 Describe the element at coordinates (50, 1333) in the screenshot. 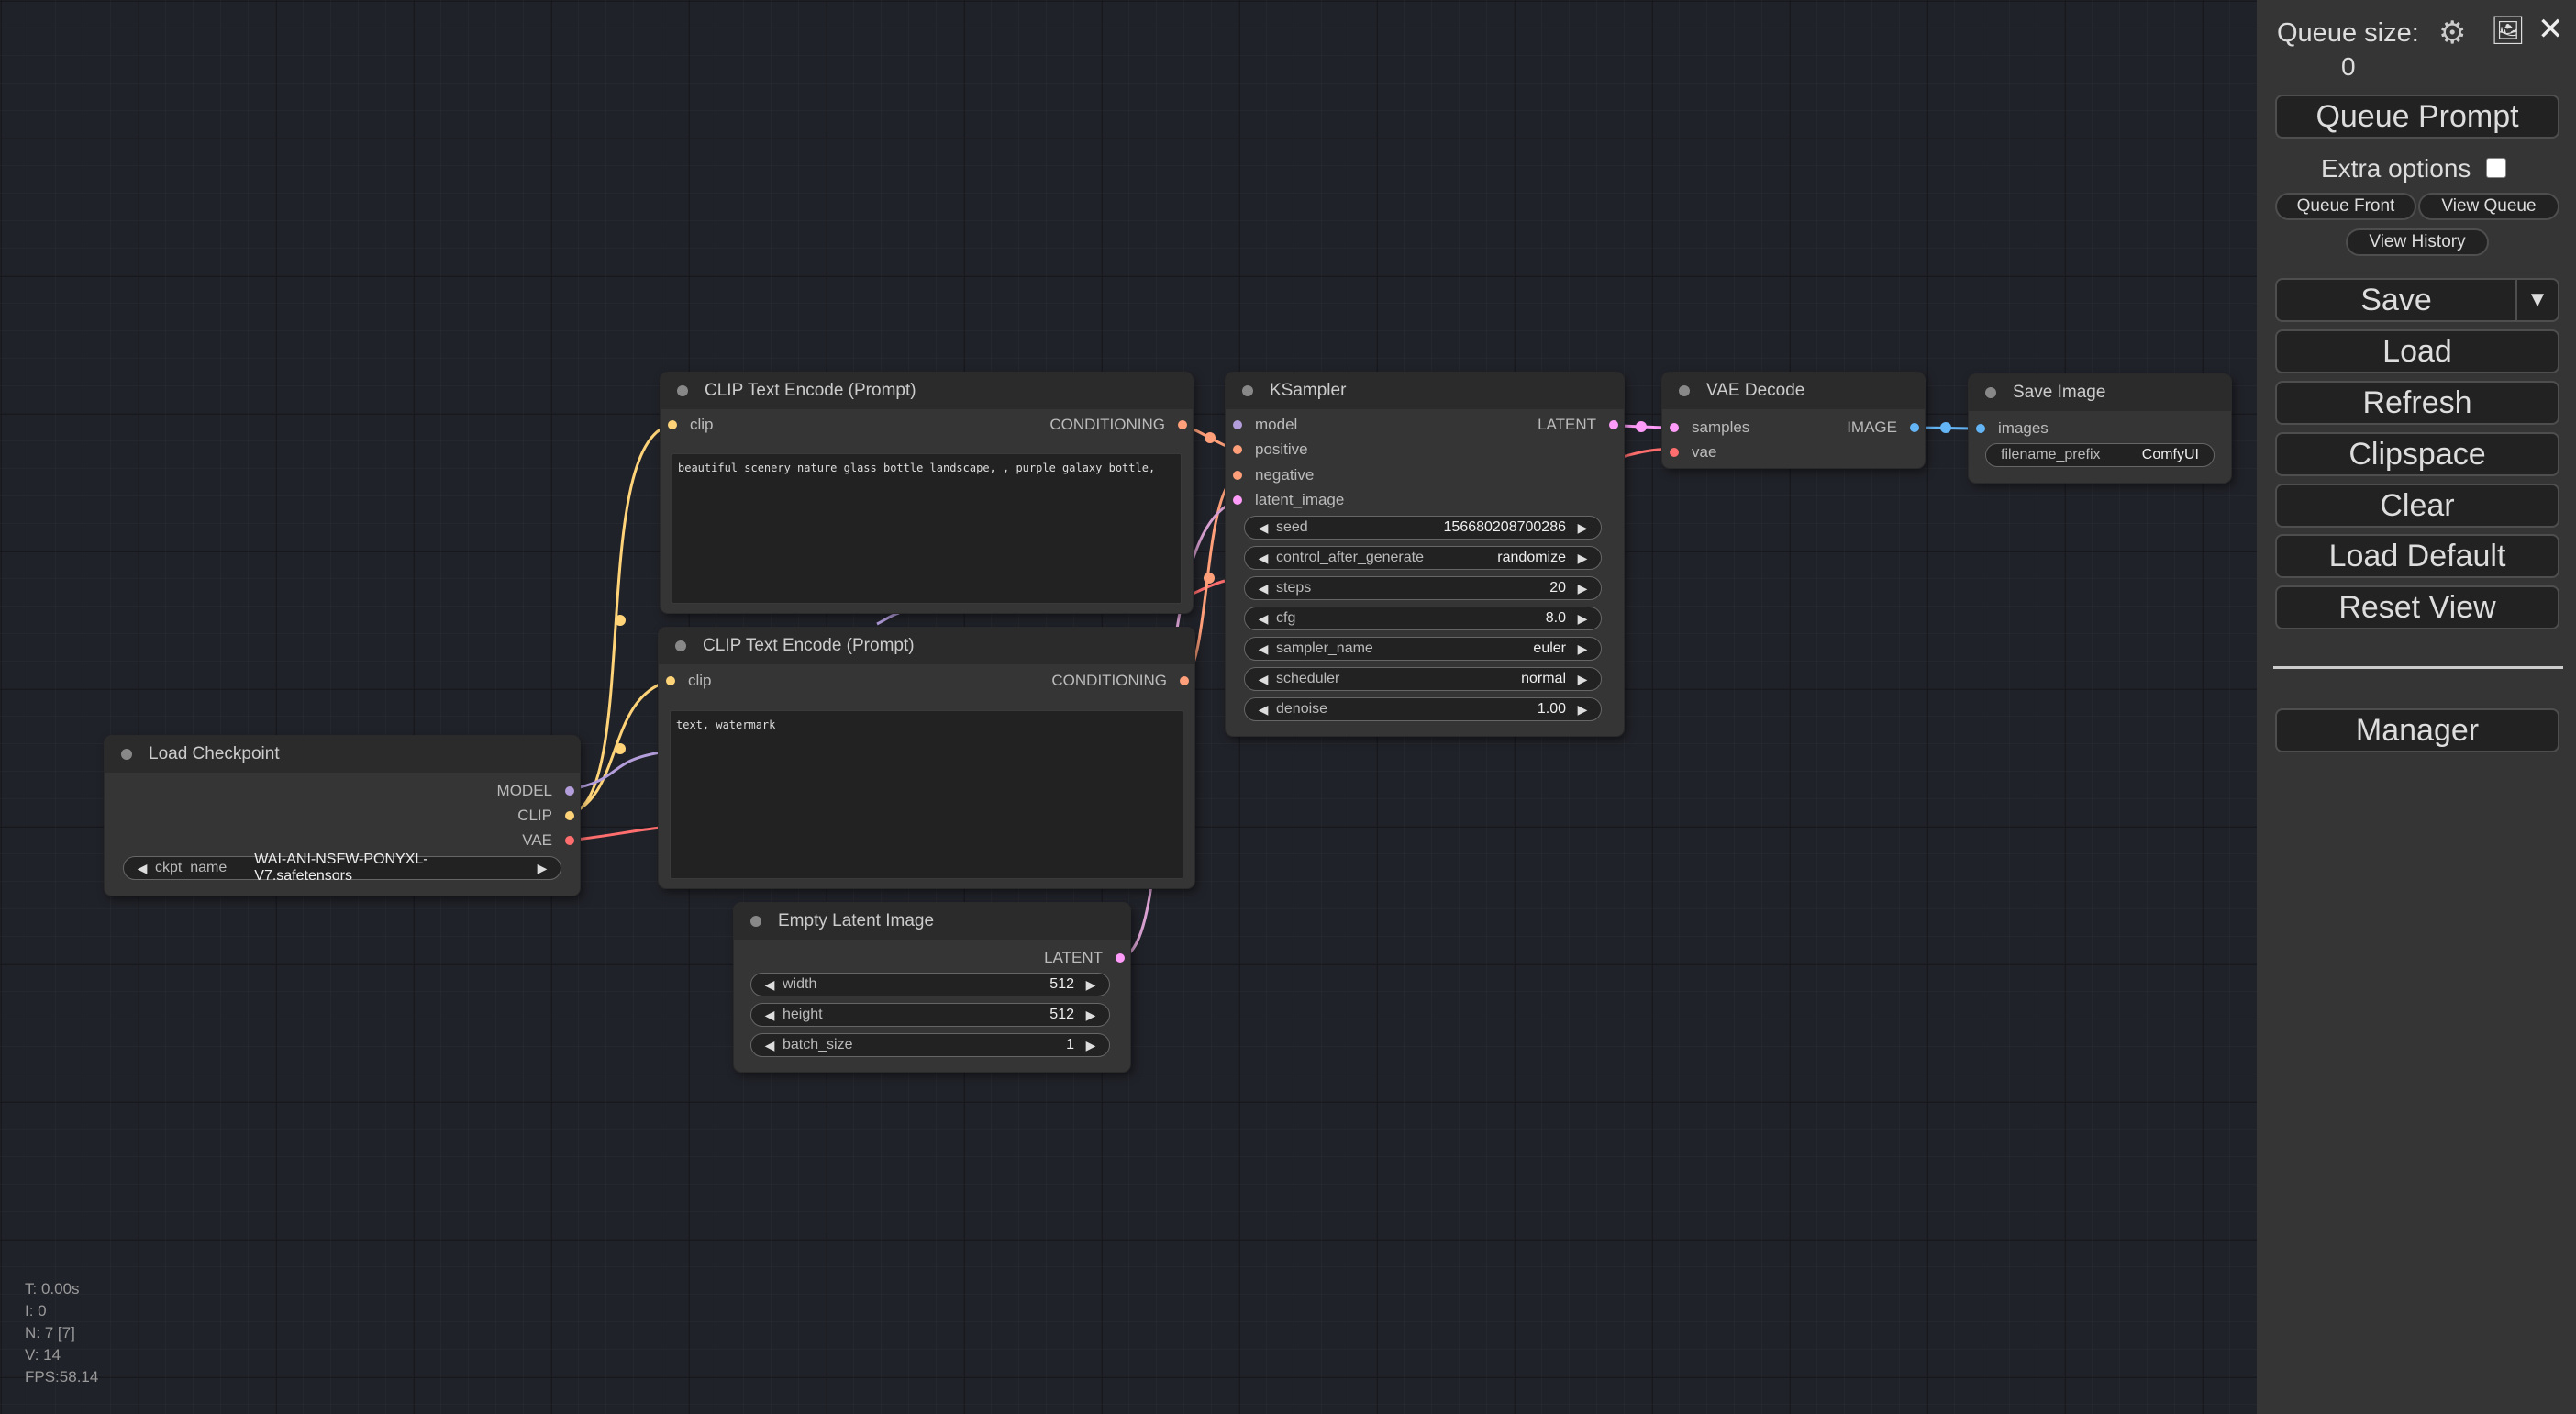

I see `stat-nodes: N: 7 [7]` at that location.